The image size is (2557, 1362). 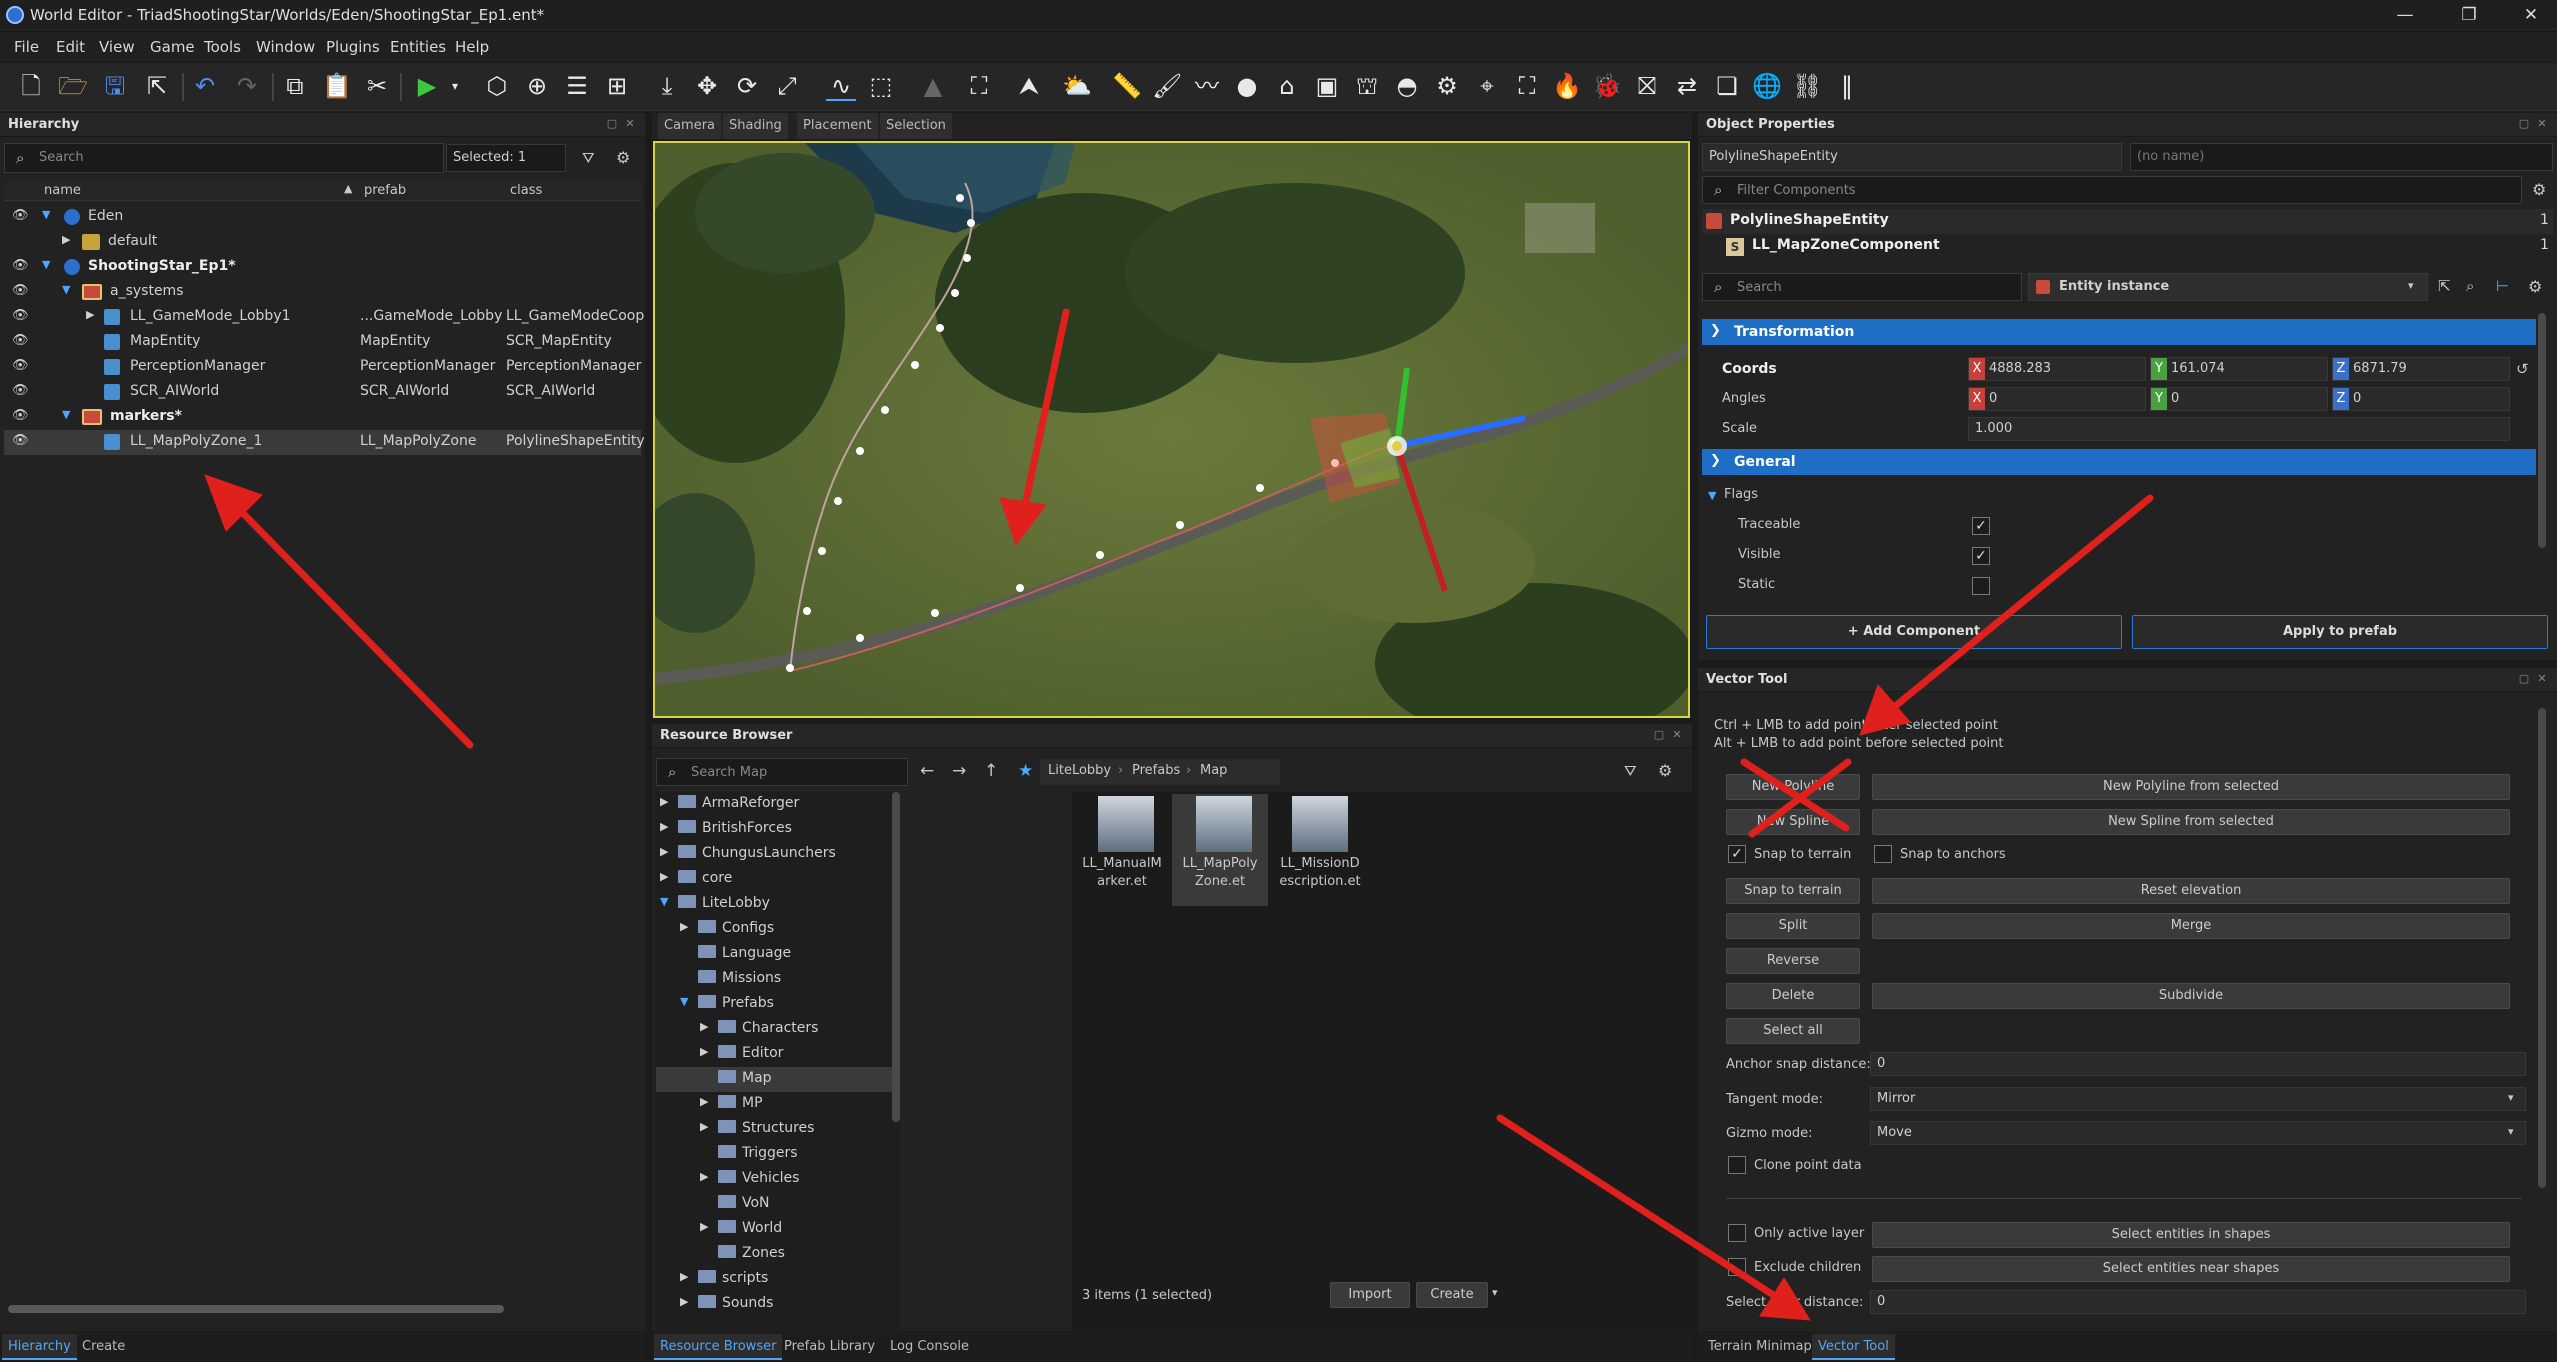 What do you see at coordinates (747, 86) in the screenshot?
I see `rotate-icon: ⟳` at bounding box center [747, 86].